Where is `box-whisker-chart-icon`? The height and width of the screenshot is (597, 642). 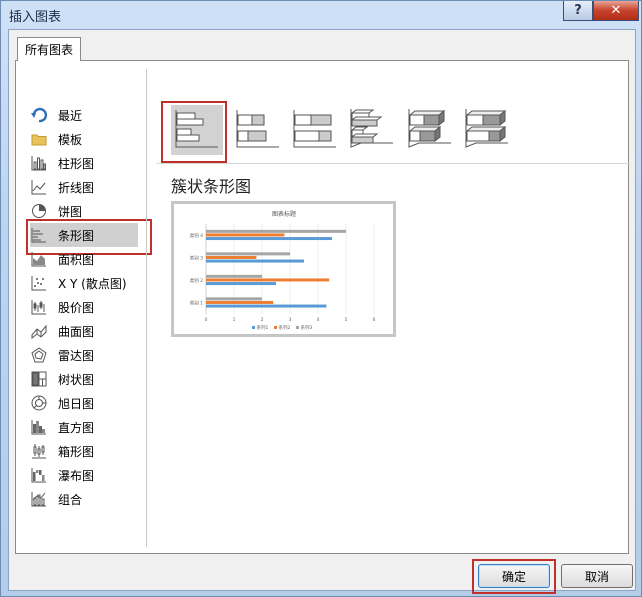
box-whisker-chart-icon is located at coordinates (39, 451).